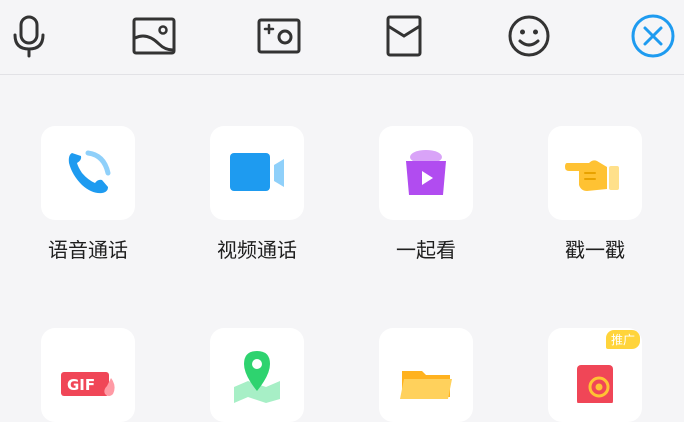  I want to click on image-button, so click(154, 36).